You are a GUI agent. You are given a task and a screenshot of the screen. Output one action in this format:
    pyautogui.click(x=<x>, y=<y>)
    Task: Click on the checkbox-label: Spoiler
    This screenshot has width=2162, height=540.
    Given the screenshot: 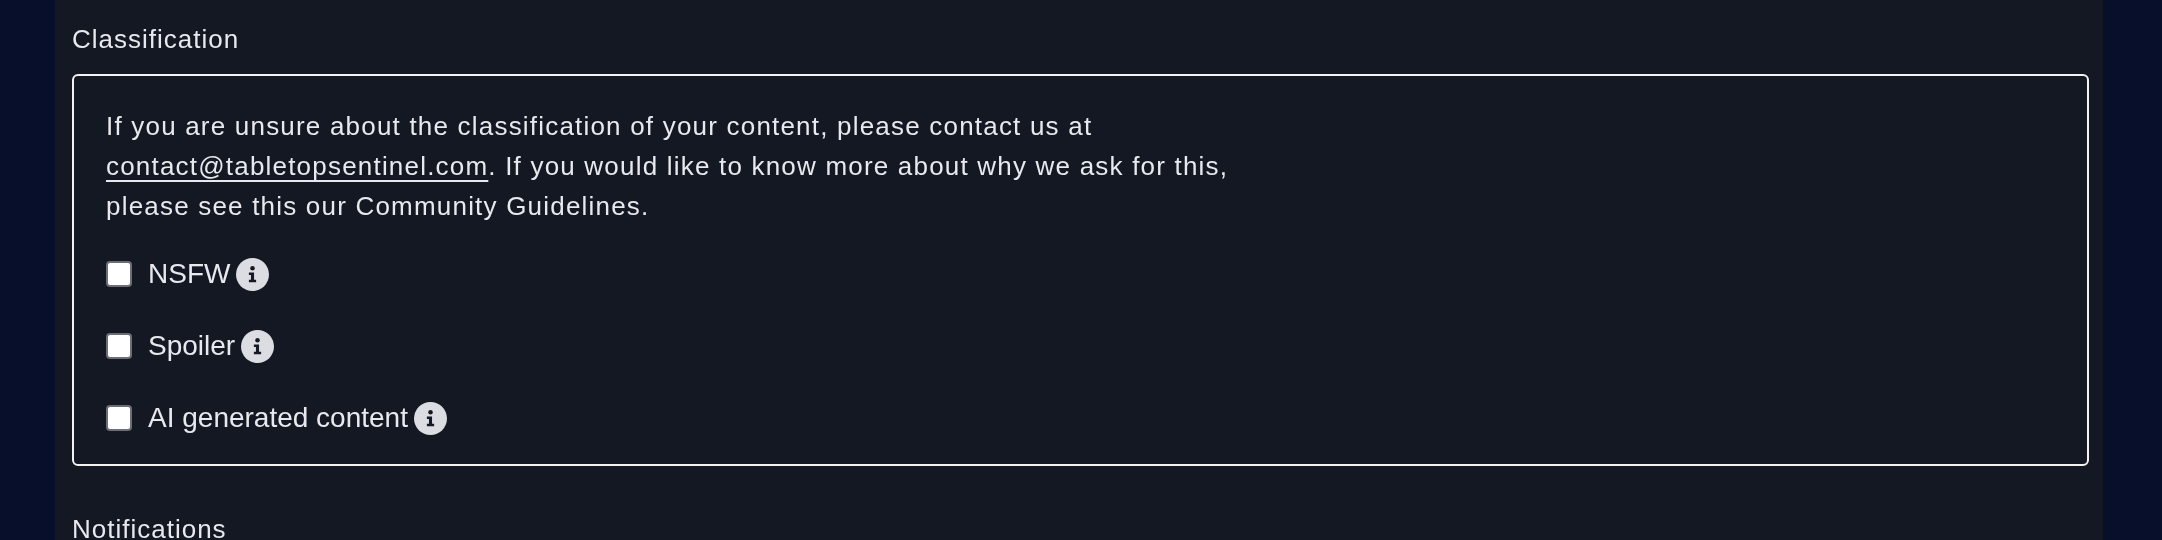 What is the action you would take?
    pyautogui.click(x=192, y=346)
    